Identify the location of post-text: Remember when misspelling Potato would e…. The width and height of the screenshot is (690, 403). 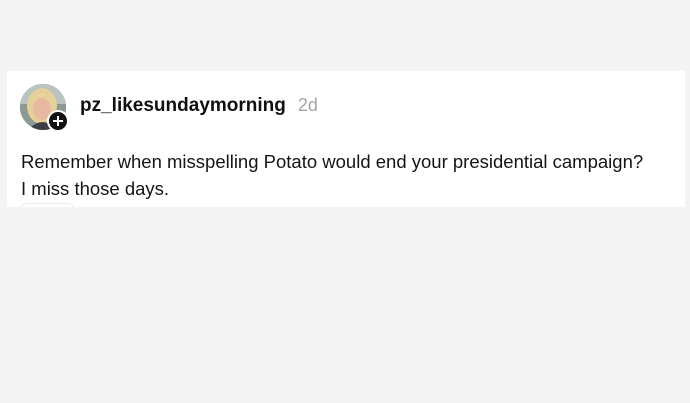
(351, 175).